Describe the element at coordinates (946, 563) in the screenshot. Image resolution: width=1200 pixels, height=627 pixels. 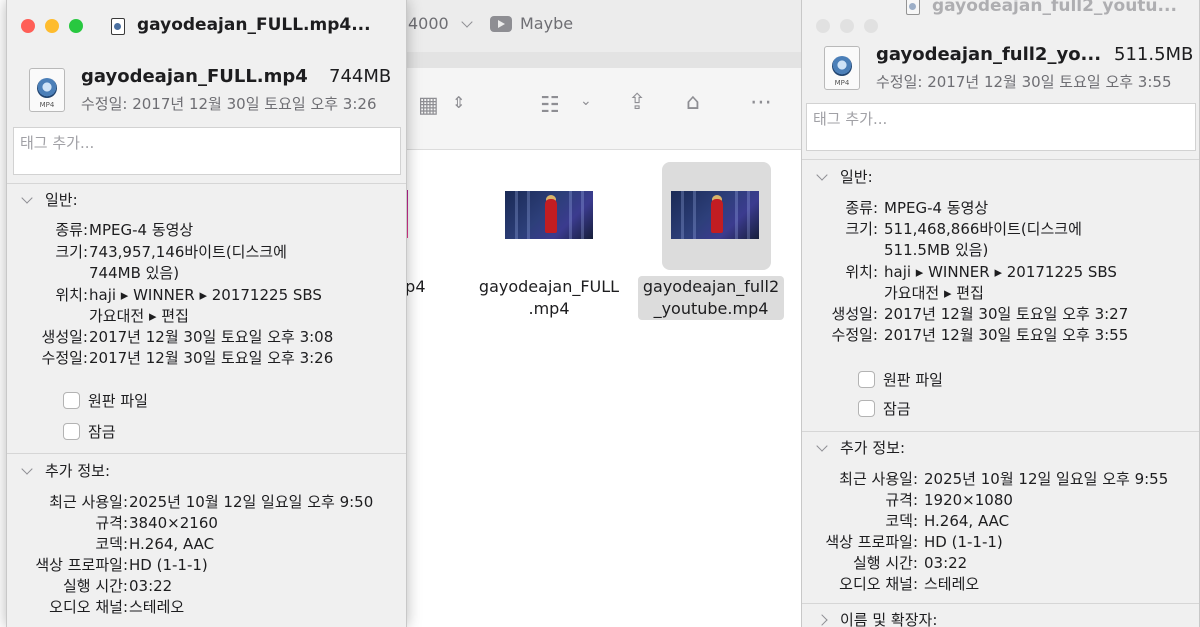
I see `info-value: 03:22` at that location.